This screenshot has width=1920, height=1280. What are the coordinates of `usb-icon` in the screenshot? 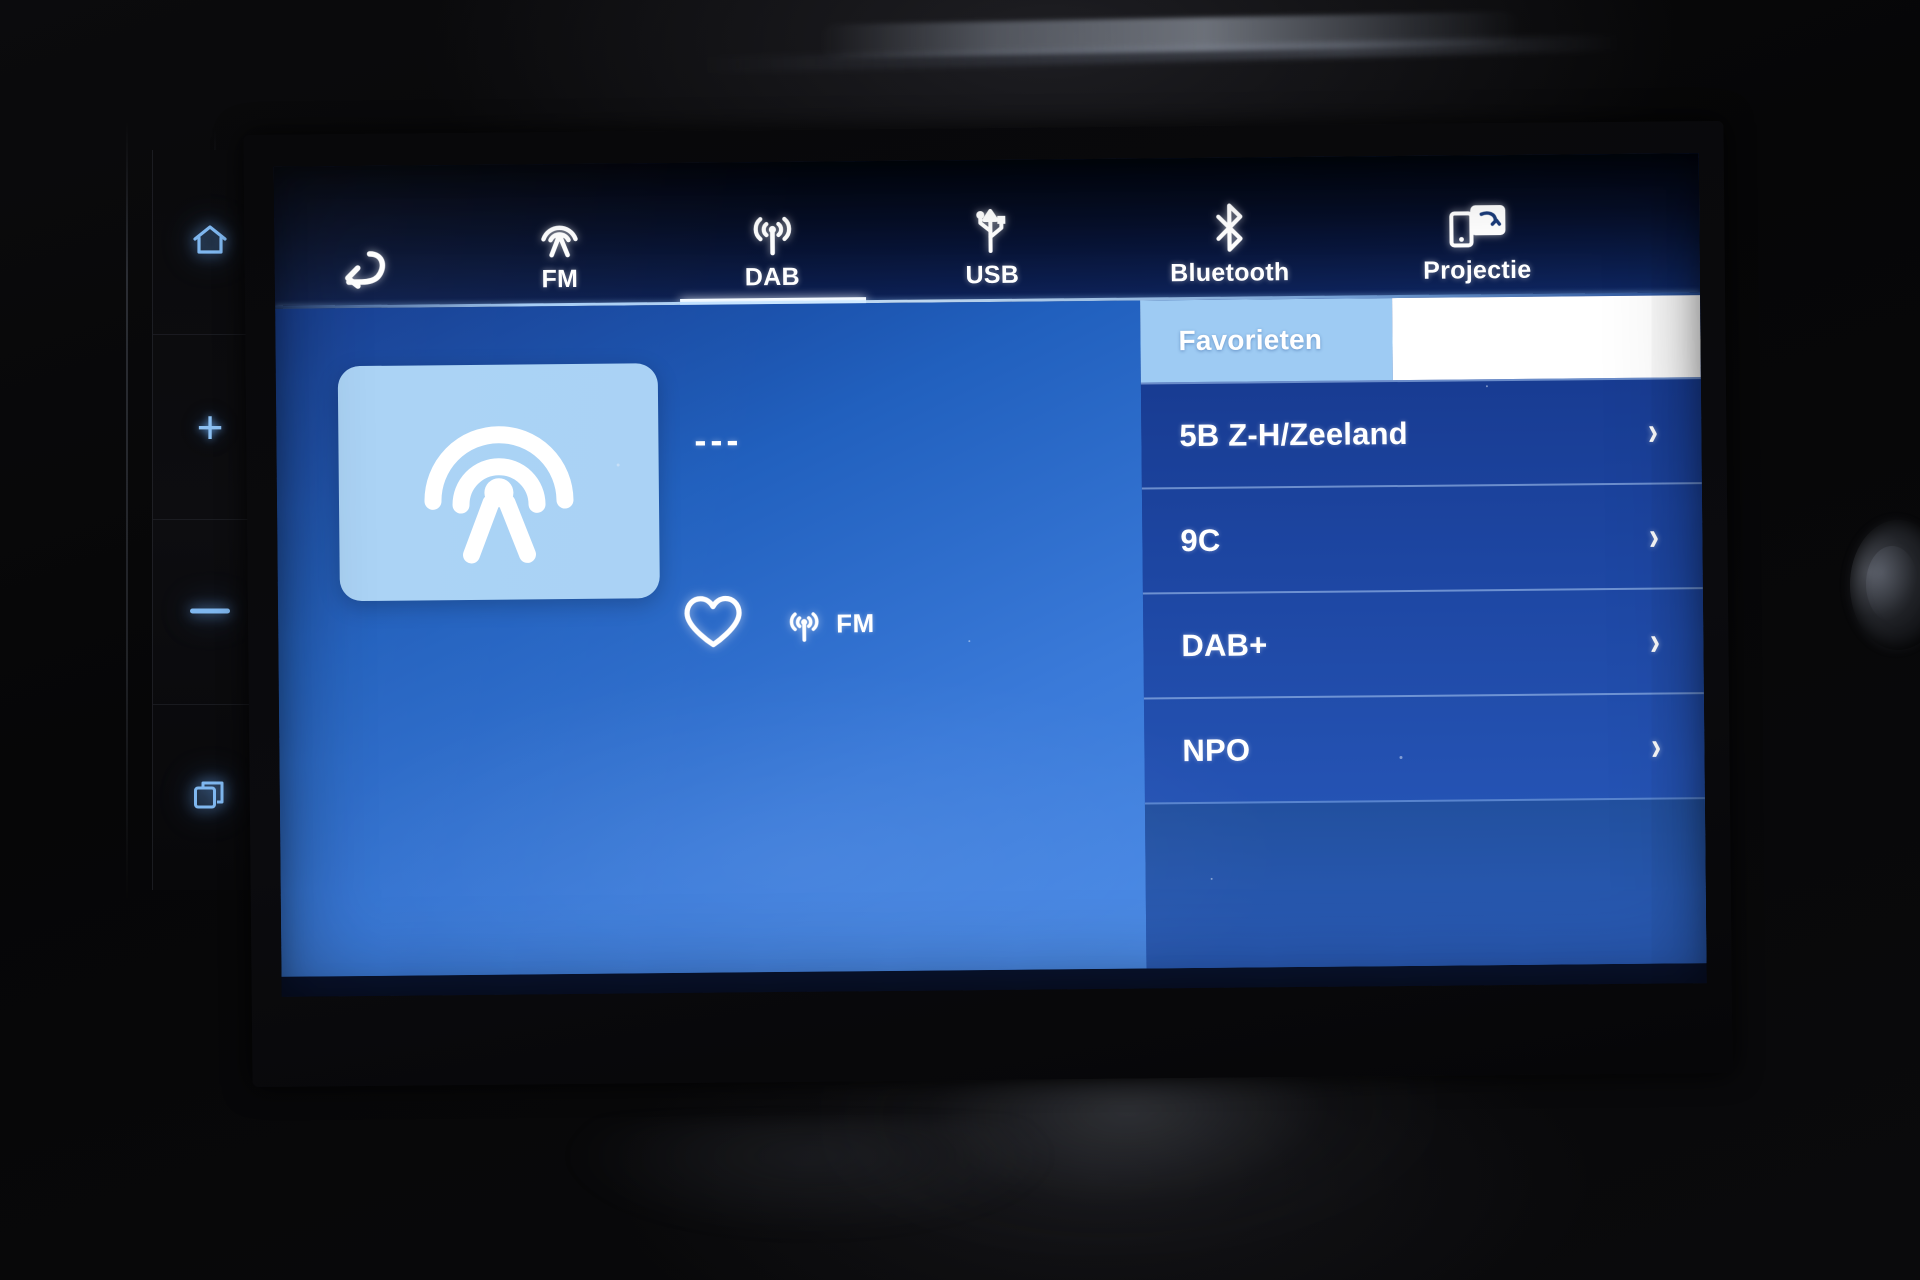 It's located at (992, 229).